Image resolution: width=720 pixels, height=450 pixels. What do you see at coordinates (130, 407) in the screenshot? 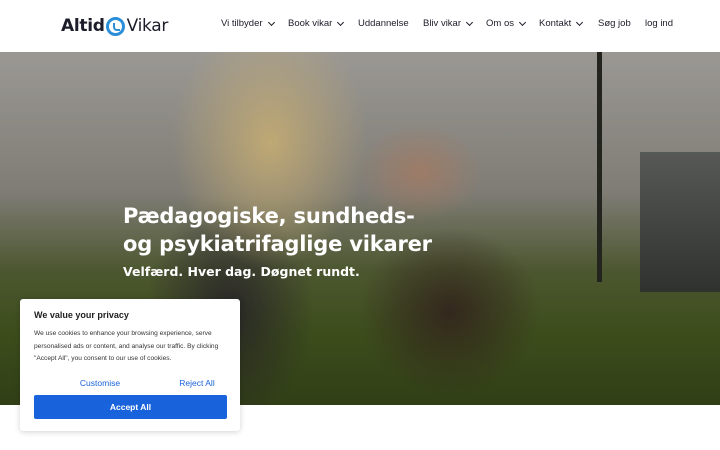
I see `accept-all-button: Accept All` at bounding box center [130, 407].